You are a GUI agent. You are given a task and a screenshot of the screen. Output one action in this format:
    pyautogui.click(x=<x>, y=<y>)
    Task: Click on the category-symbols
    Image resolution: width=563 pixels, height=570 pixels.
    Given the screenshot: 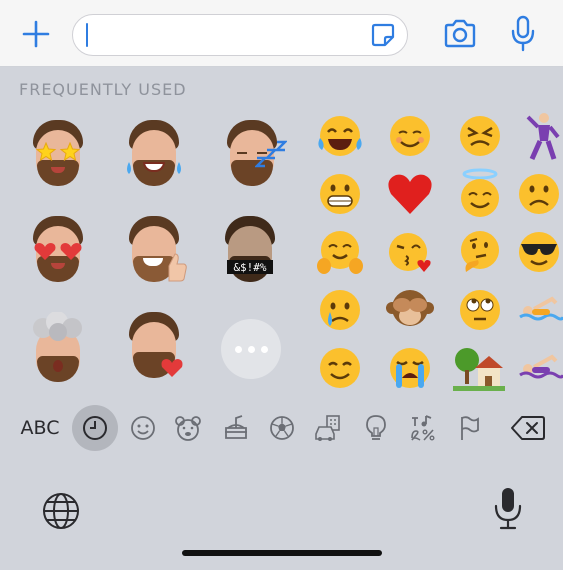 What is the action you would take?
    pyautogui.click(x=422, y=428)
    